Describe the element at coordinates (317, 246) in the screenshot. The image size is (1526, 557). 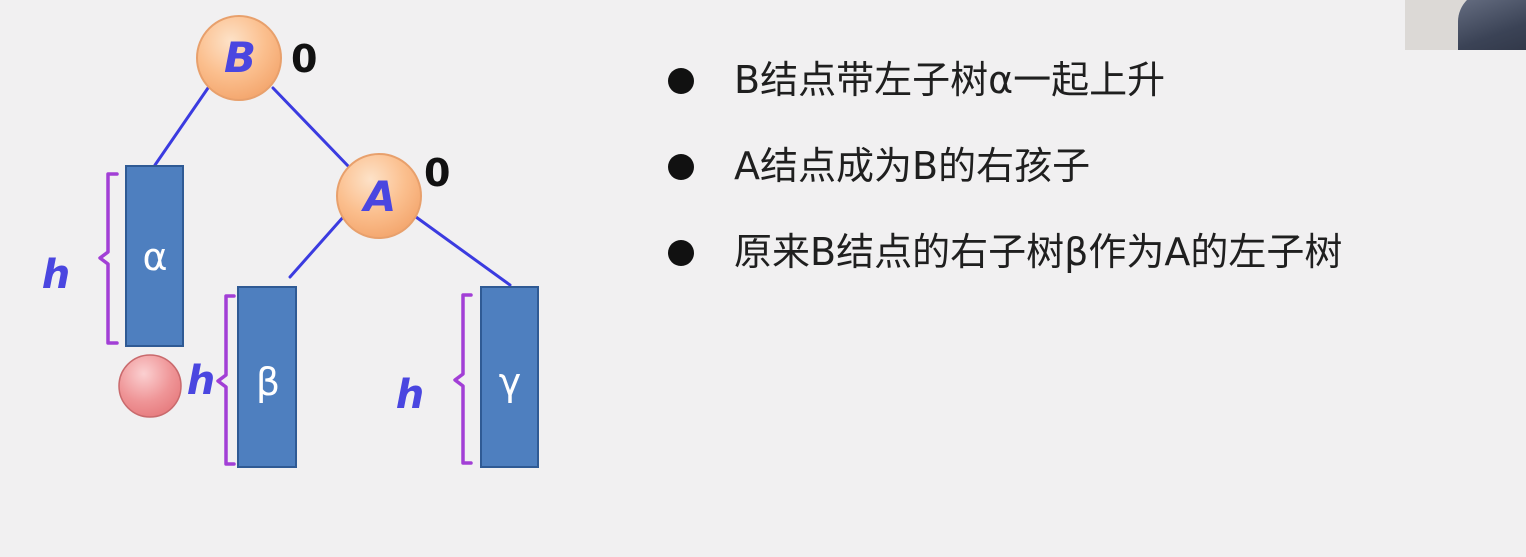
I see `edge-a-beta` at that location.